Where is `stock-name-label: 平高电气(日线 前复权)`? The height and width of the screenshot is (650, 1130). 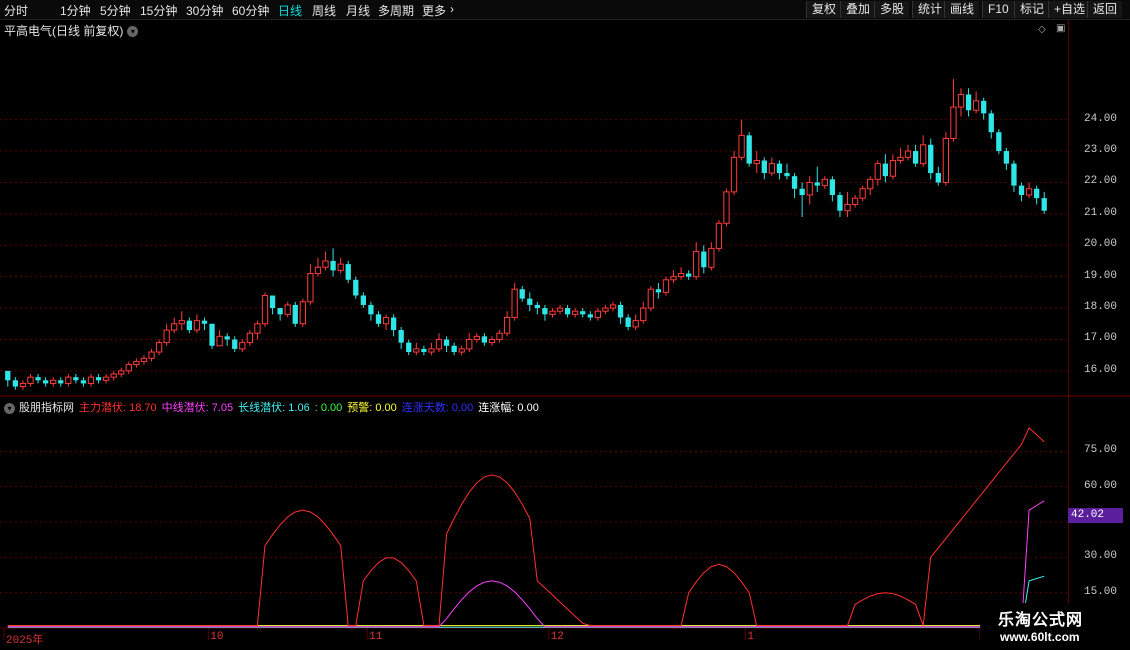 stock-name-label: 平高电气(日线 前复权) is located at coordinates (64, 31).